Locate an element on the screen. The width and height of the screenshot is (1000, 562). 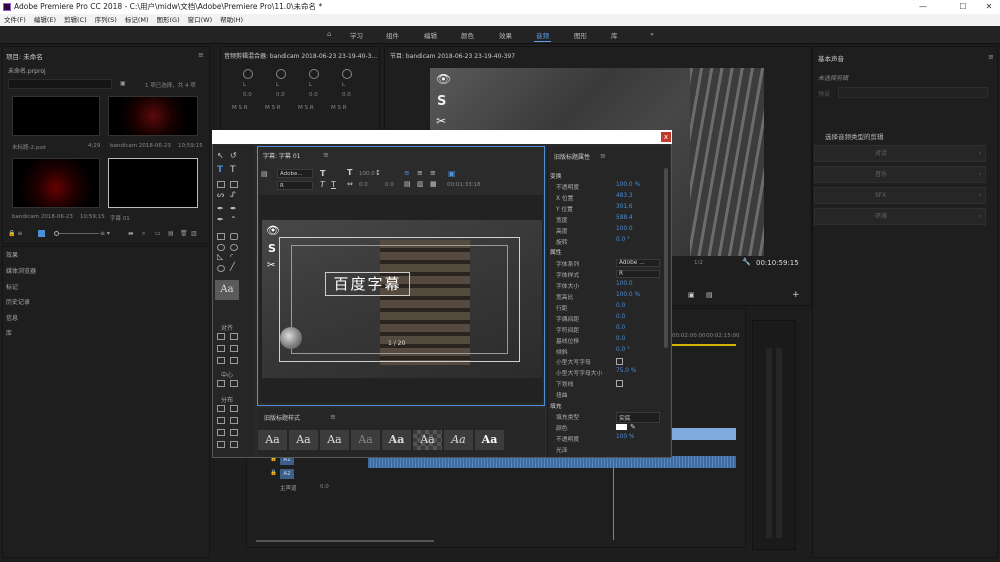
menu-help: 帮助(H) is located at coordinates (231, 20).